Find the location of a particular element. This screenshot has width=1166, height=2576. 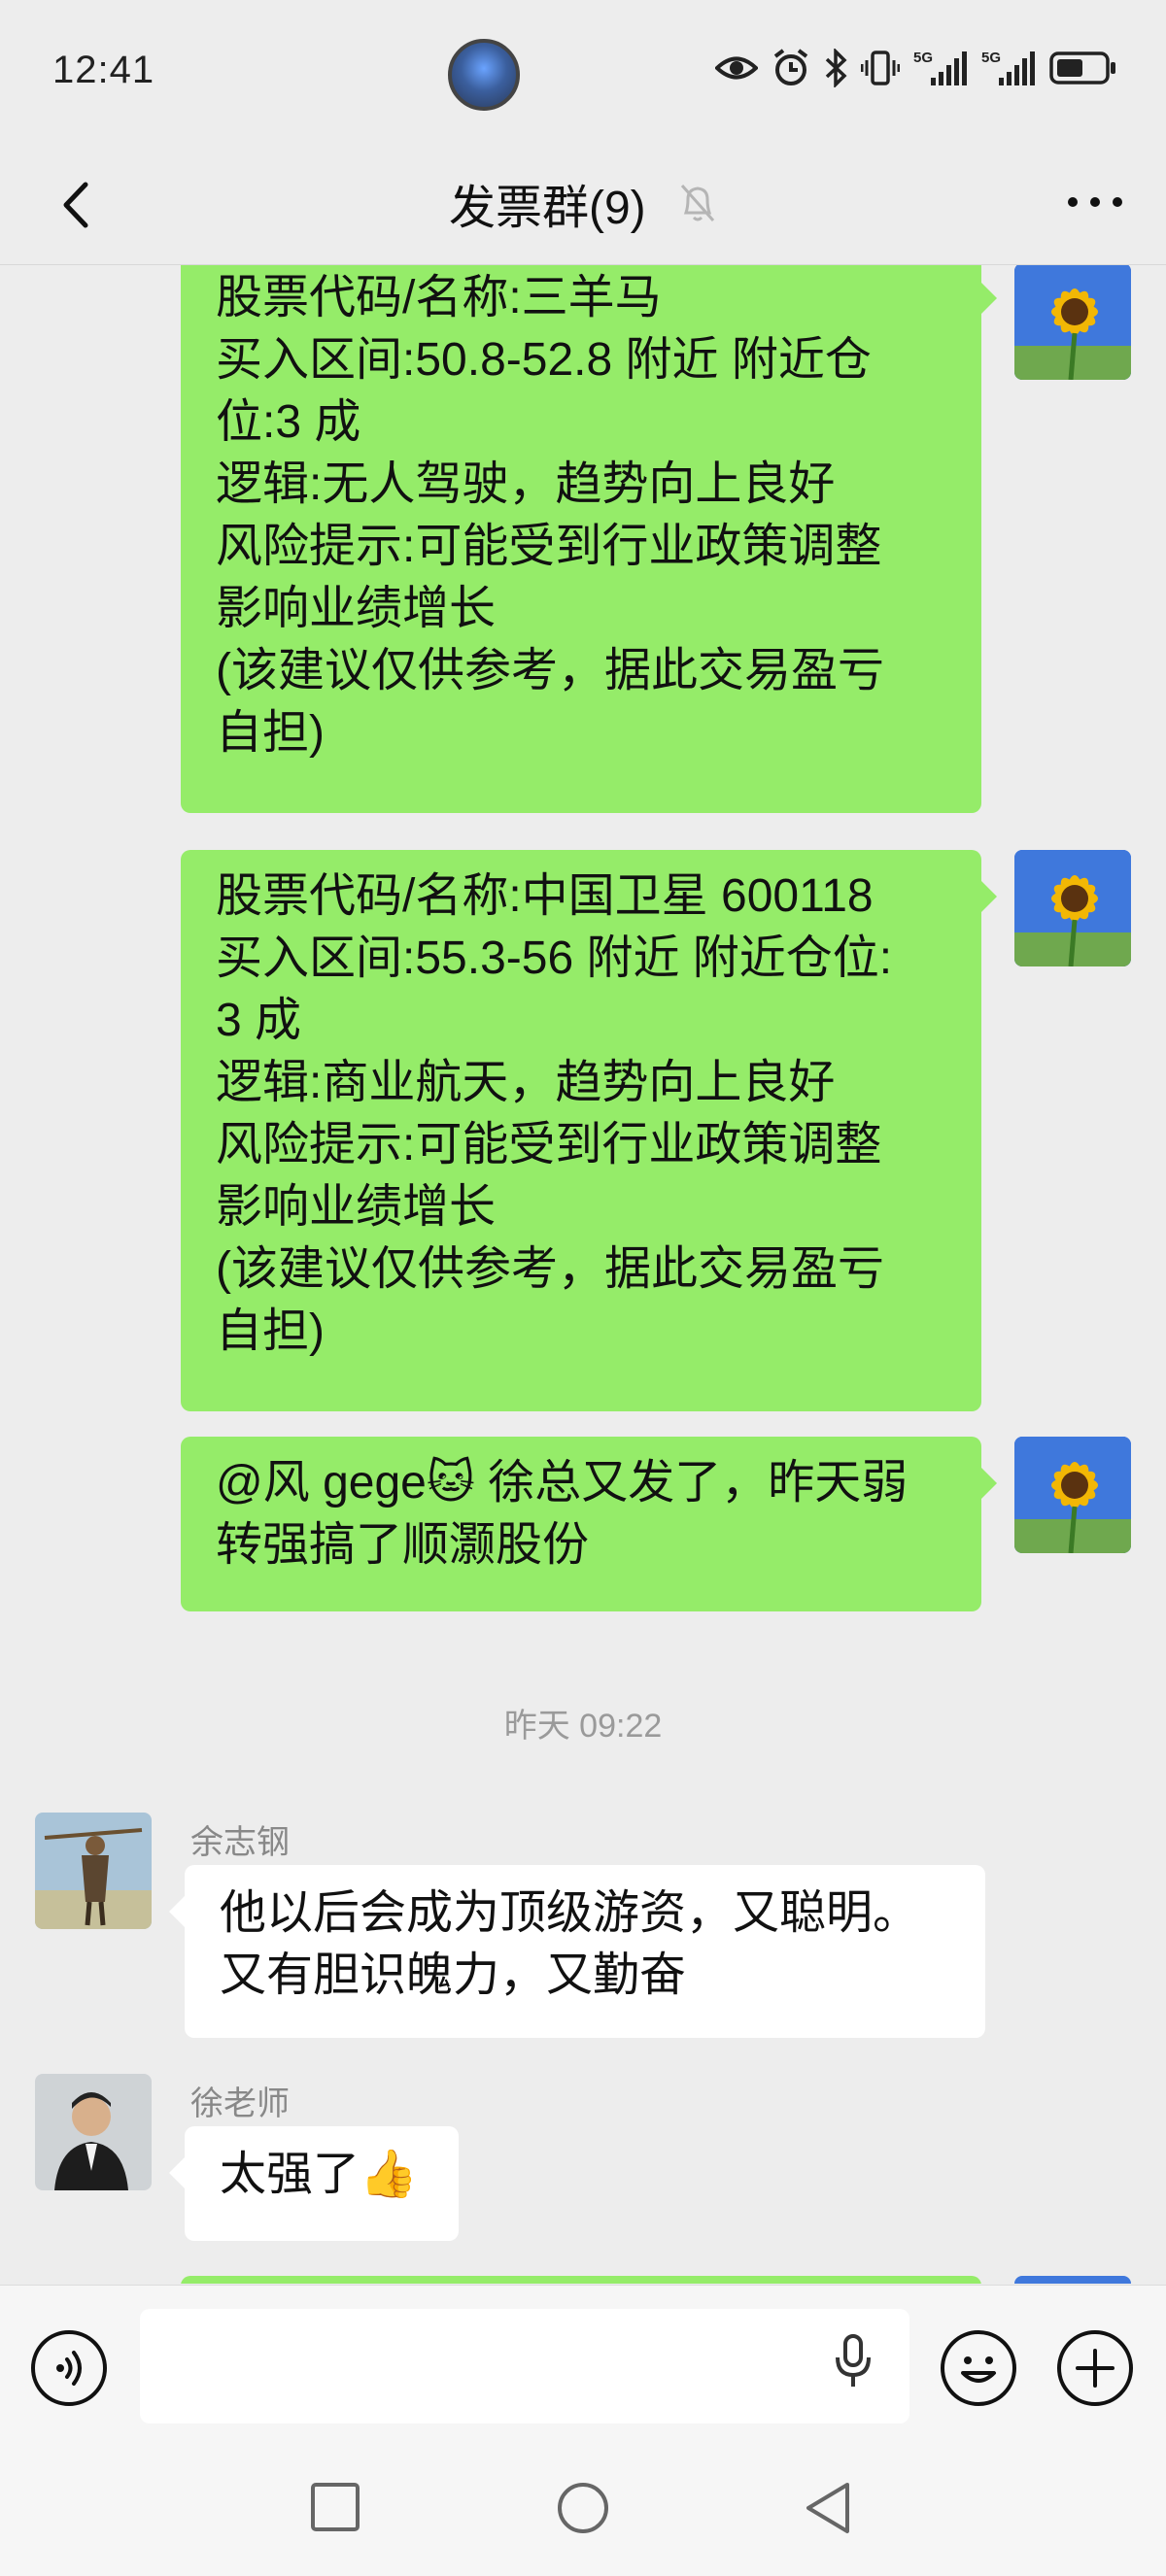

message-line: 他以后会成为顶级游资，又聪明。 is located at coordinates (570, 1913).